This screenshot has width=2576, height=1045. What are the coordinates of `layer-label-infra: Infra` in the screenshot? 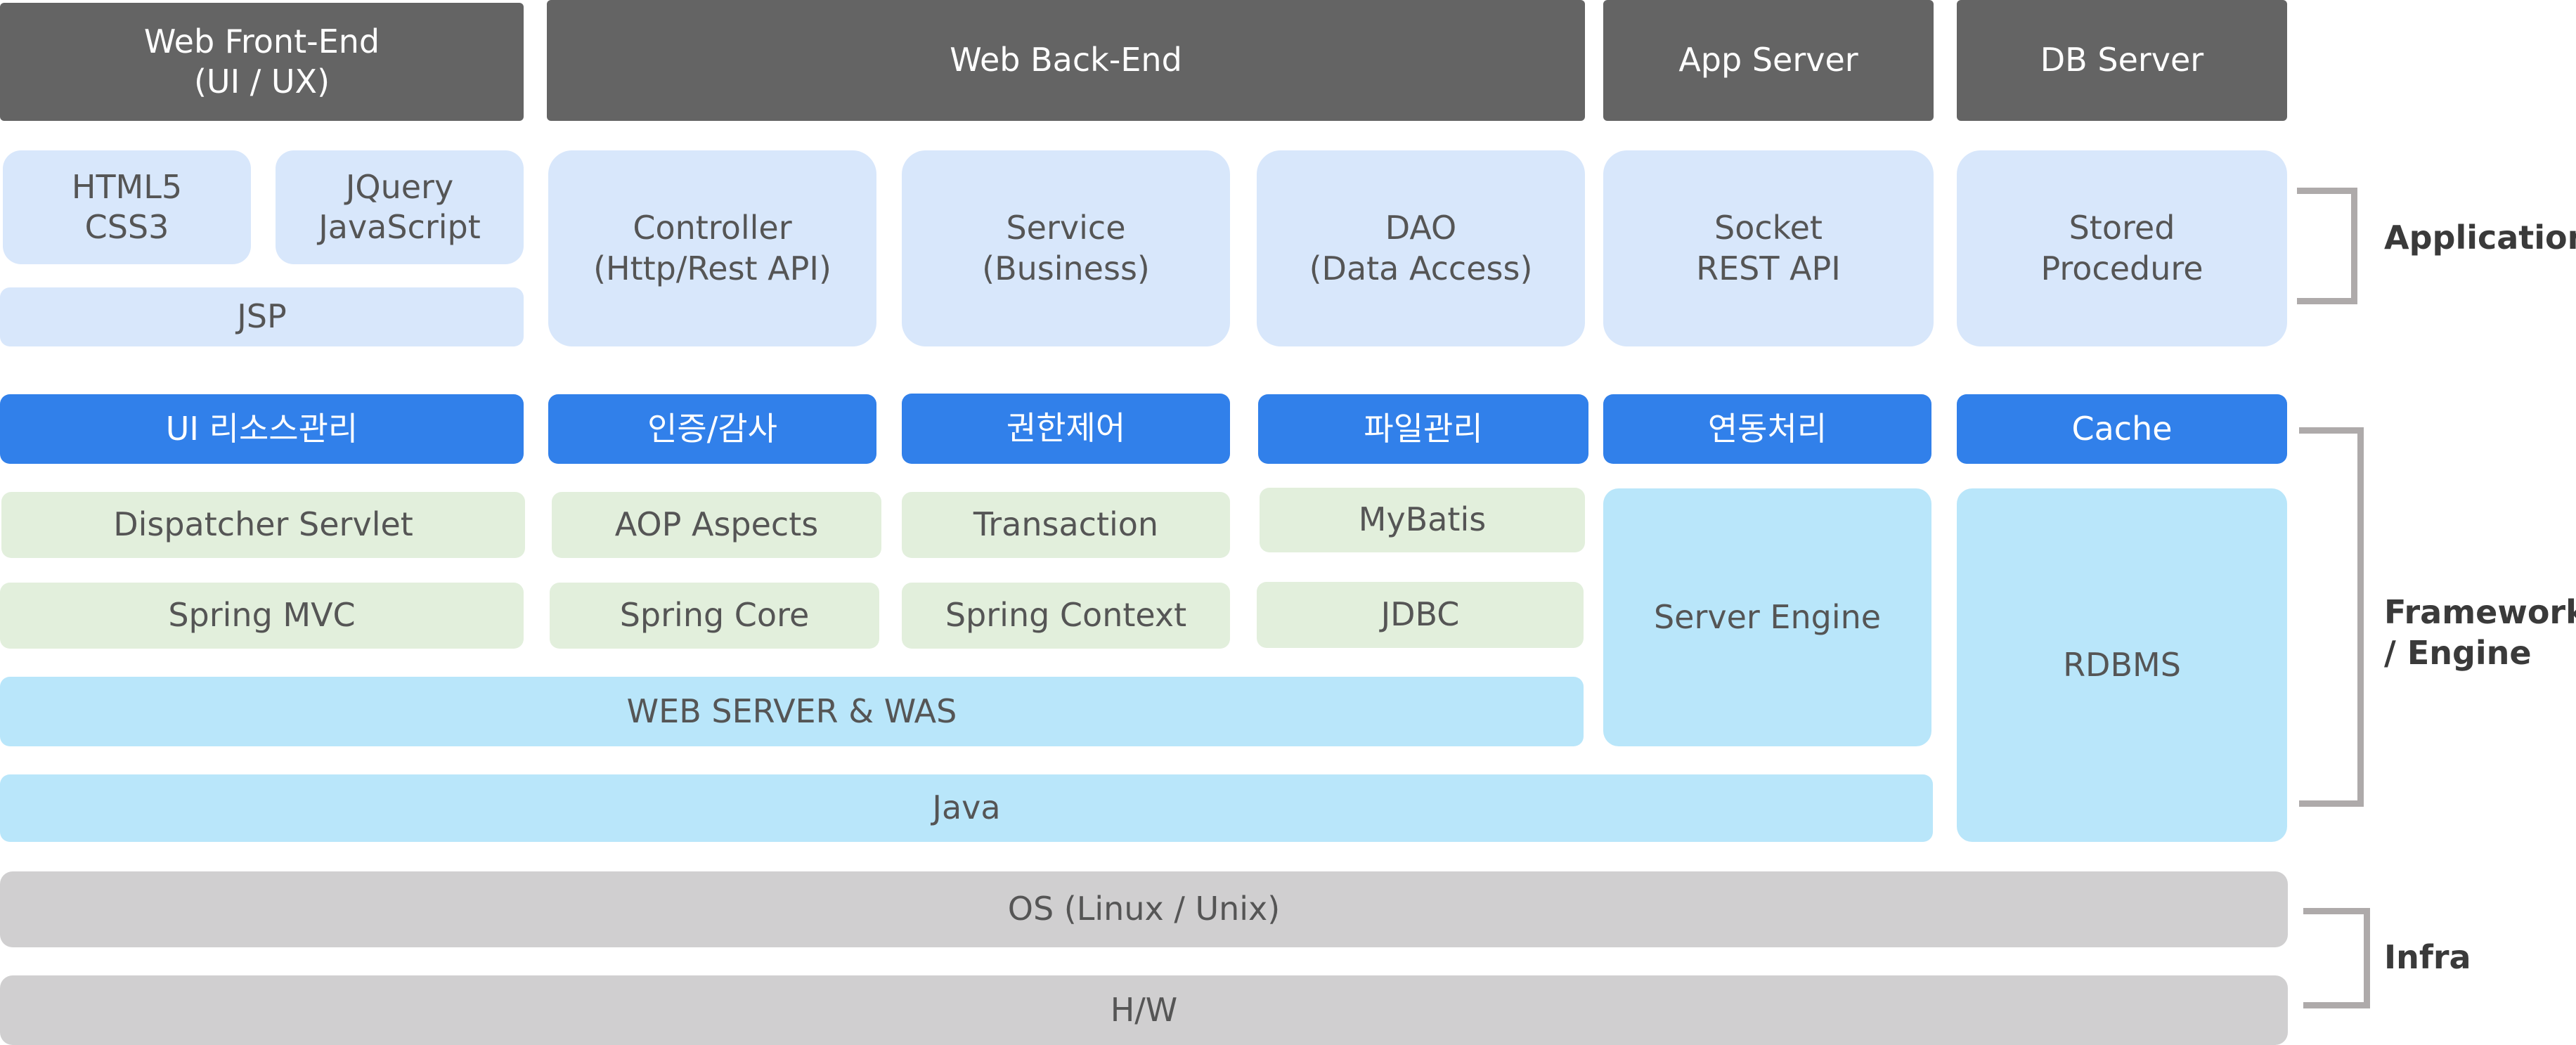 It's located at (2428, 957).